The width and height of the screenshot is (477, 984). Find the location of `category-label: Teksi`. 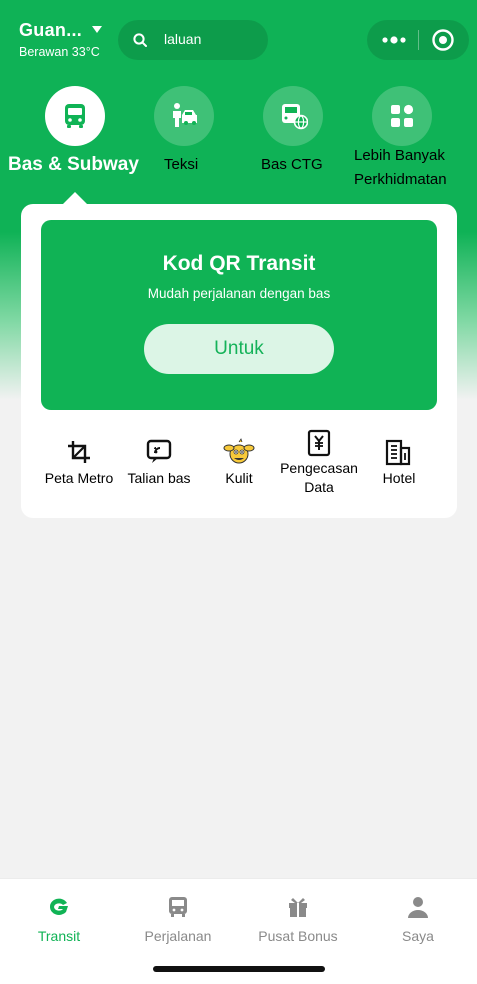

category-label: Teksi is located at coordinates (181, 164).